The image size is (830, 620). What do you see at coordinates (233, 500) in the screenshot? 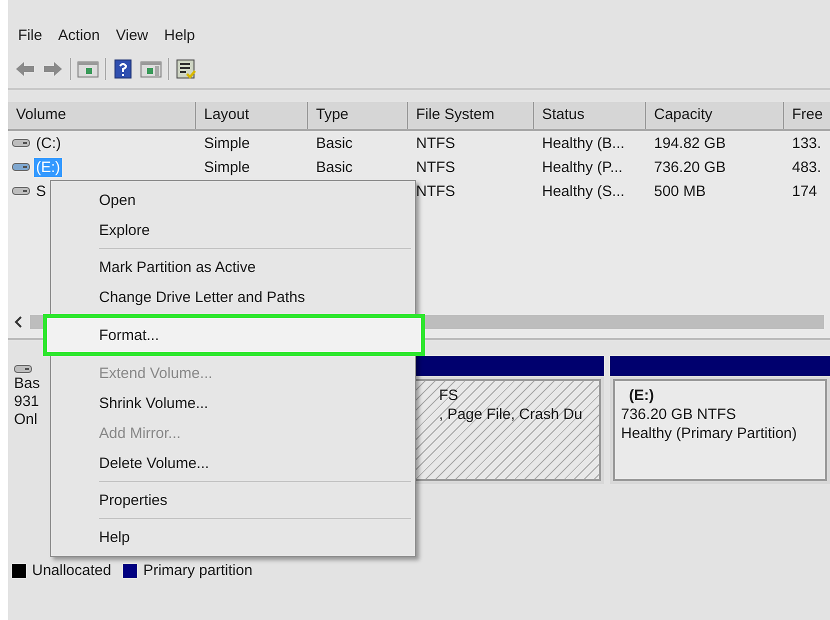
I see `context-menu-item: Properties` at bounding box center [233, 500].